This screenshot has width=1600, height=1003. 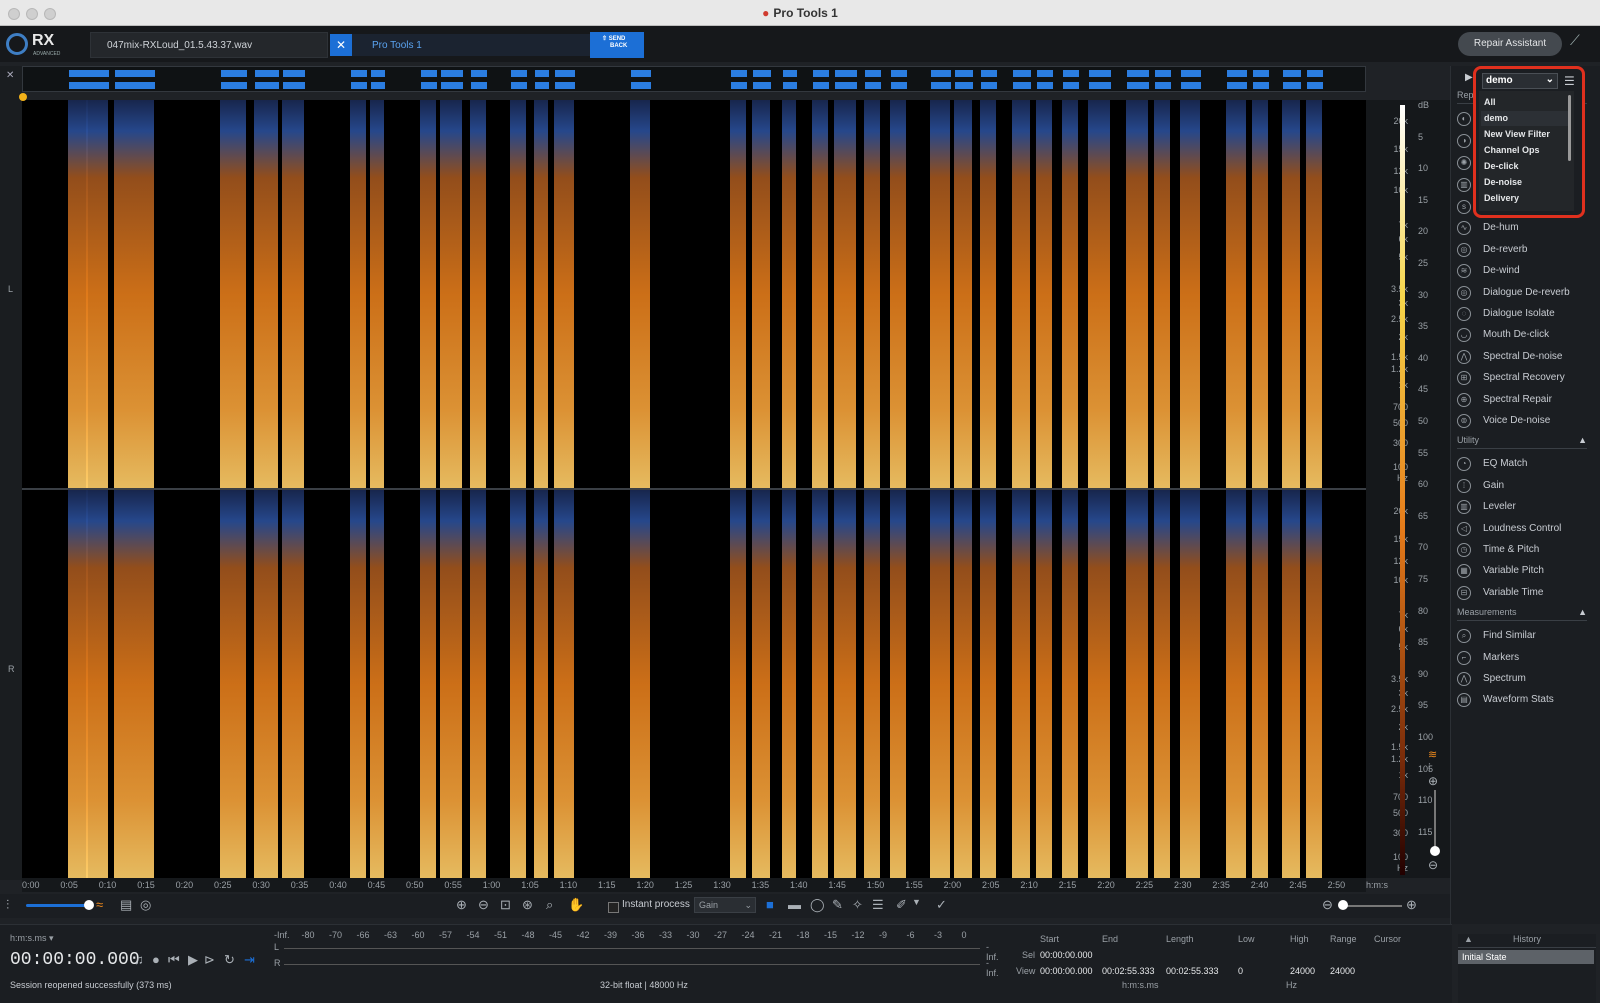 What do you see at coordinates (145, 905) in the screenshot?
I see `view-options-icon: ◎` at bounding box center [145, 905].